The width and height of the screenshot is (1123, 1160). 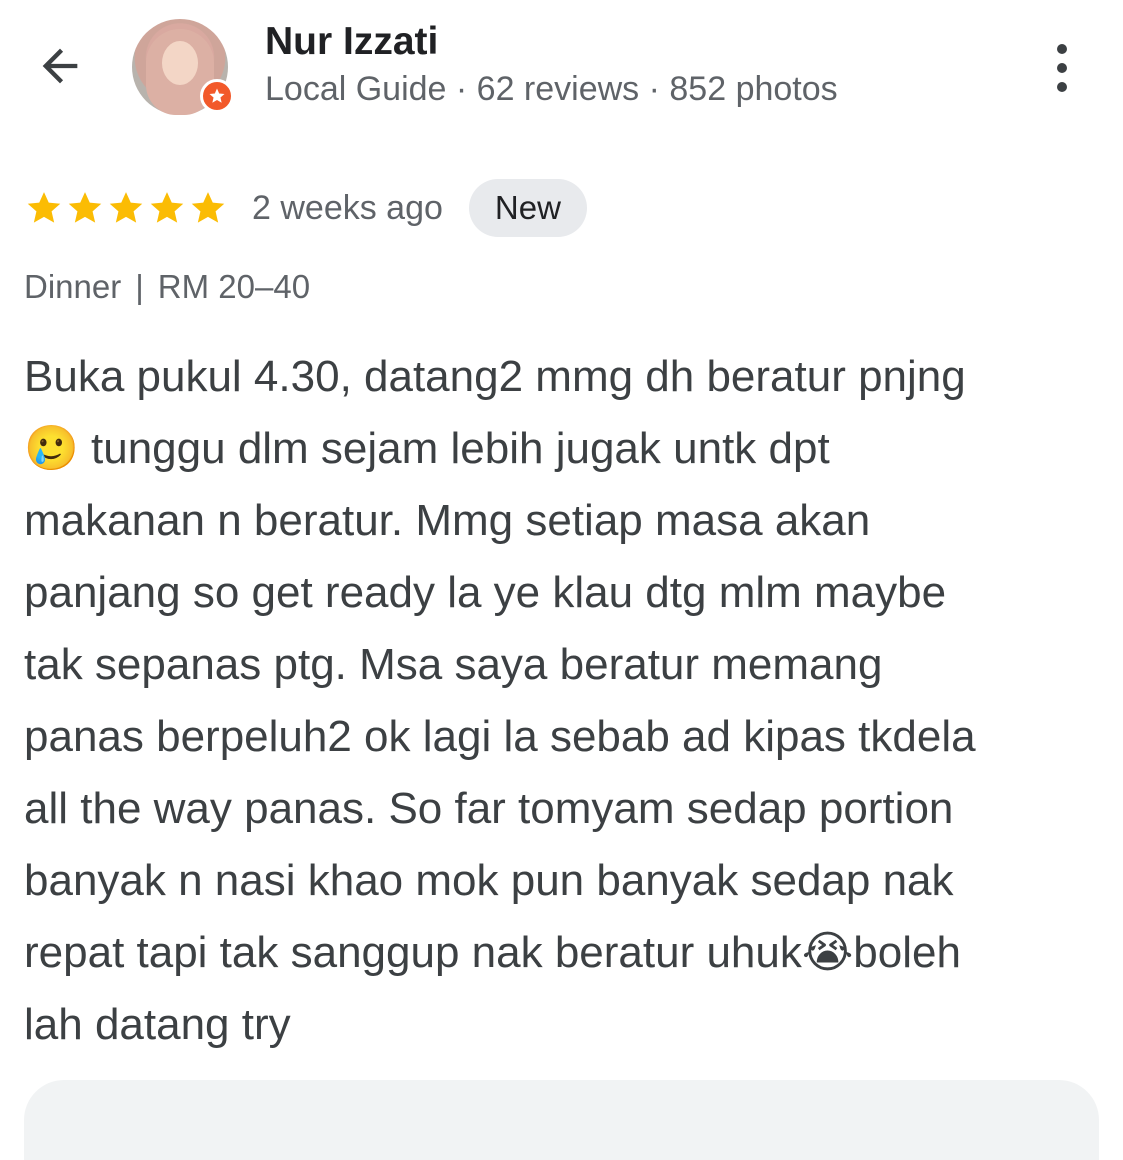 I want to click on new-badge: New, so click(x=527, y=208).